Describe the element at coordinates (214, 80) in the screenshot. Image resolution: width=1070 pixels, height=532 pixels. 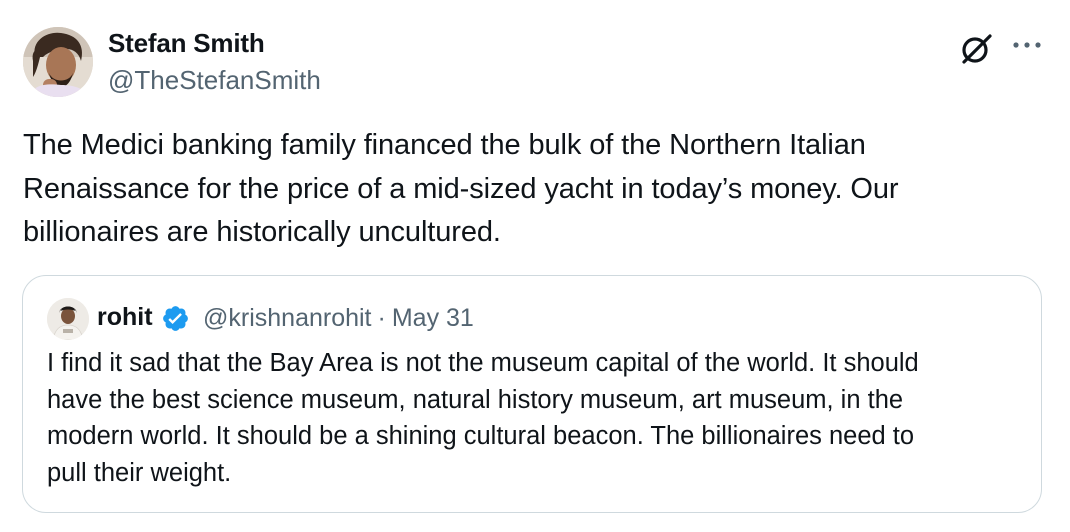
I see `author-handle: @TheStefanSmith` at that location.